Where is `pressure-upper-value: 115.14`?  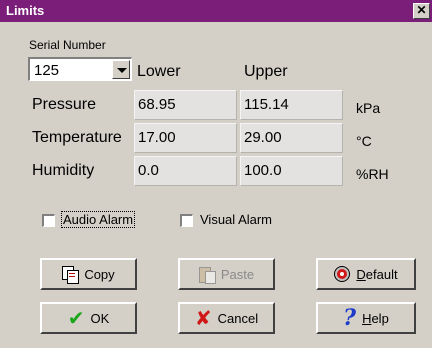
pressure-upper-value: 115.14 is located at coordinates (266, 104).